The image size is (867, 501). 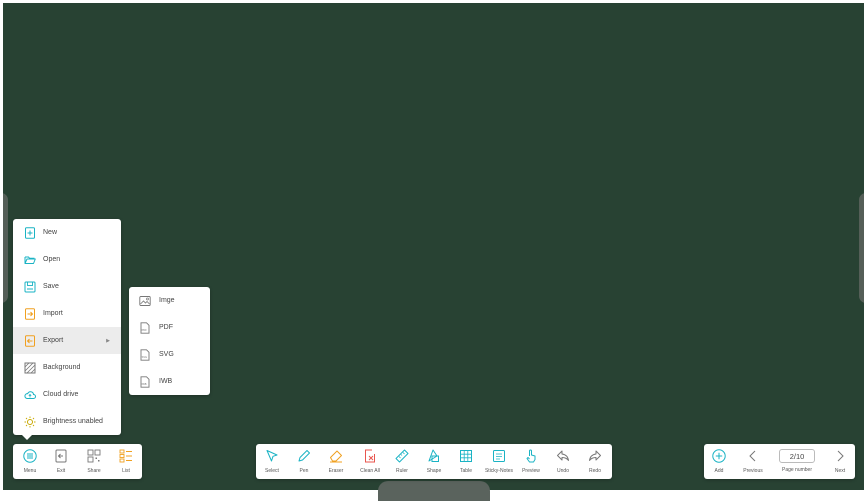 What do you see at coordinates (62, 367) in the screenshot?
I see `menu-item-label: Background` at bounding box center [62, 367].